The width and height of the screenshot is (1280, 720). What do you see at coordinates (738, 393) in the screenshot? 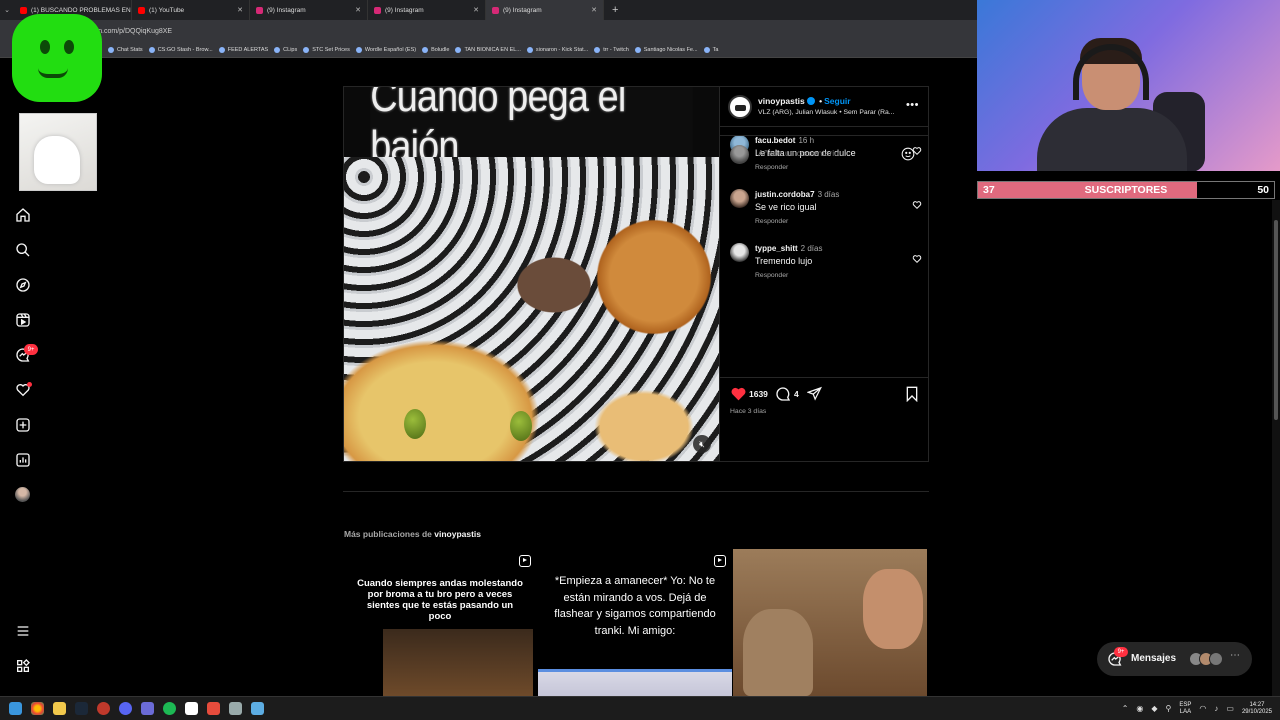
I see `like-heart-icon` at bounding box center [738, 393].